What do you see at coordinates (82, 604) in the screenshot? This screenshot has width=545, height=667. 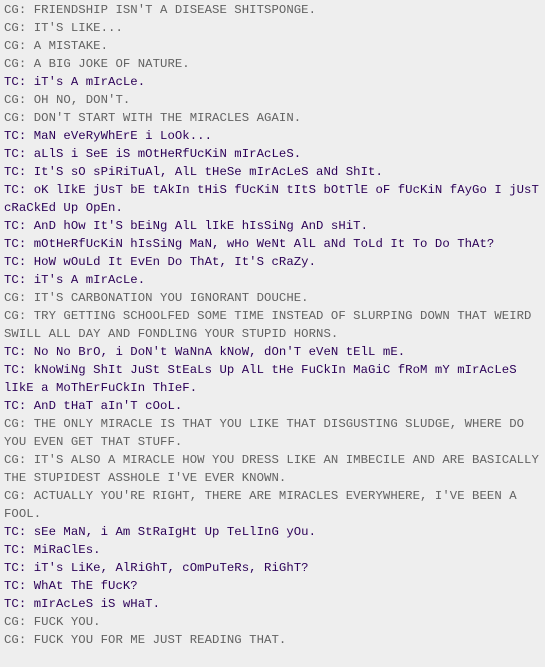 I see `chat-line-tc: TC: mIrAcLeS iS wHaT.` at bounding box center [82, 604].